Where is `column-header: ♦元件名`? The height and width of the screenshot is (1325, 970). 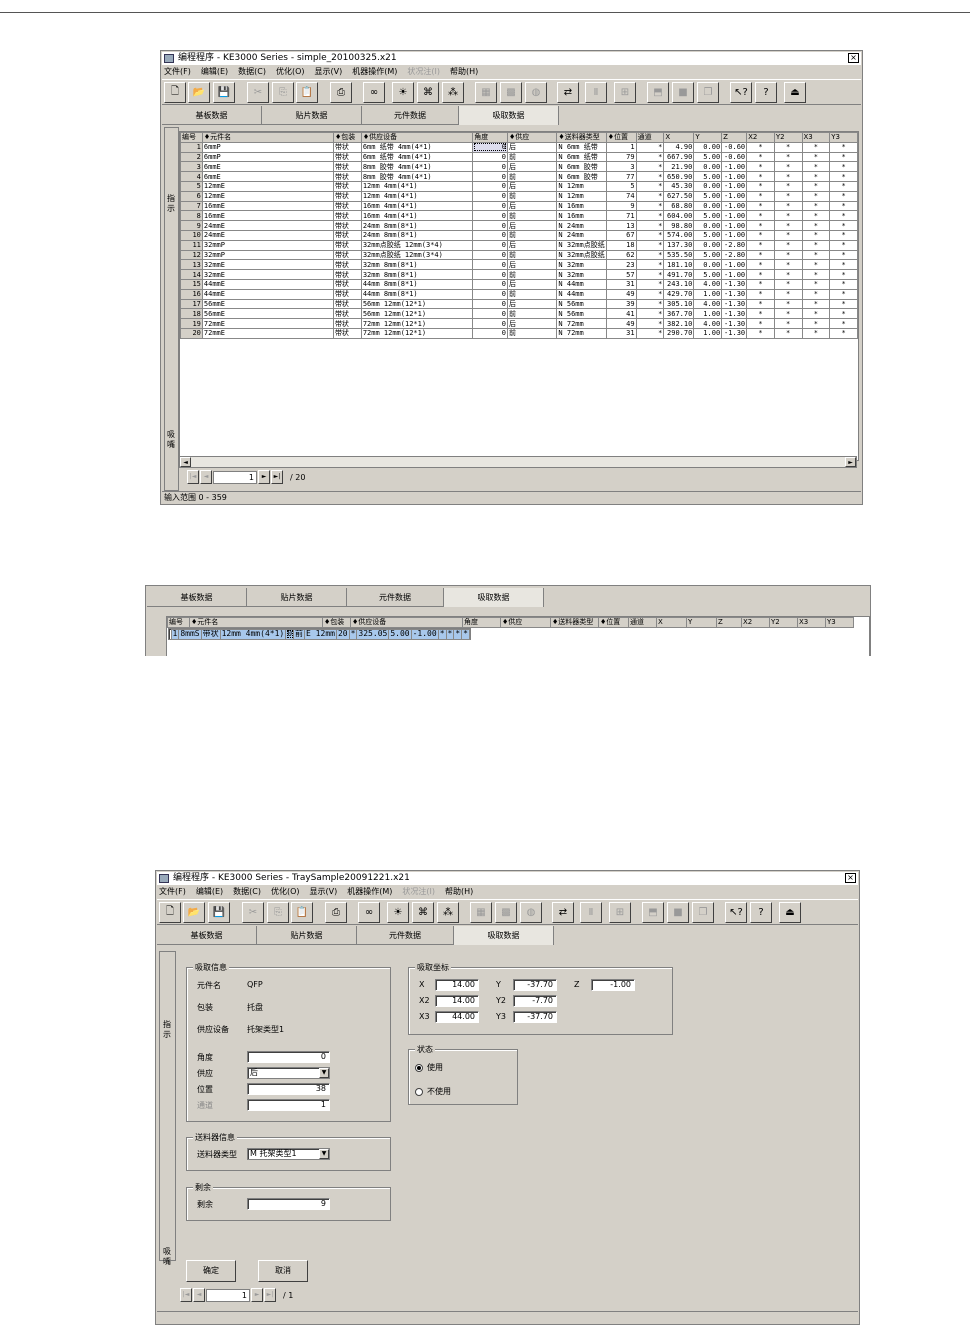 column-header: ♦元件名 is located at coordinates (267, 137).